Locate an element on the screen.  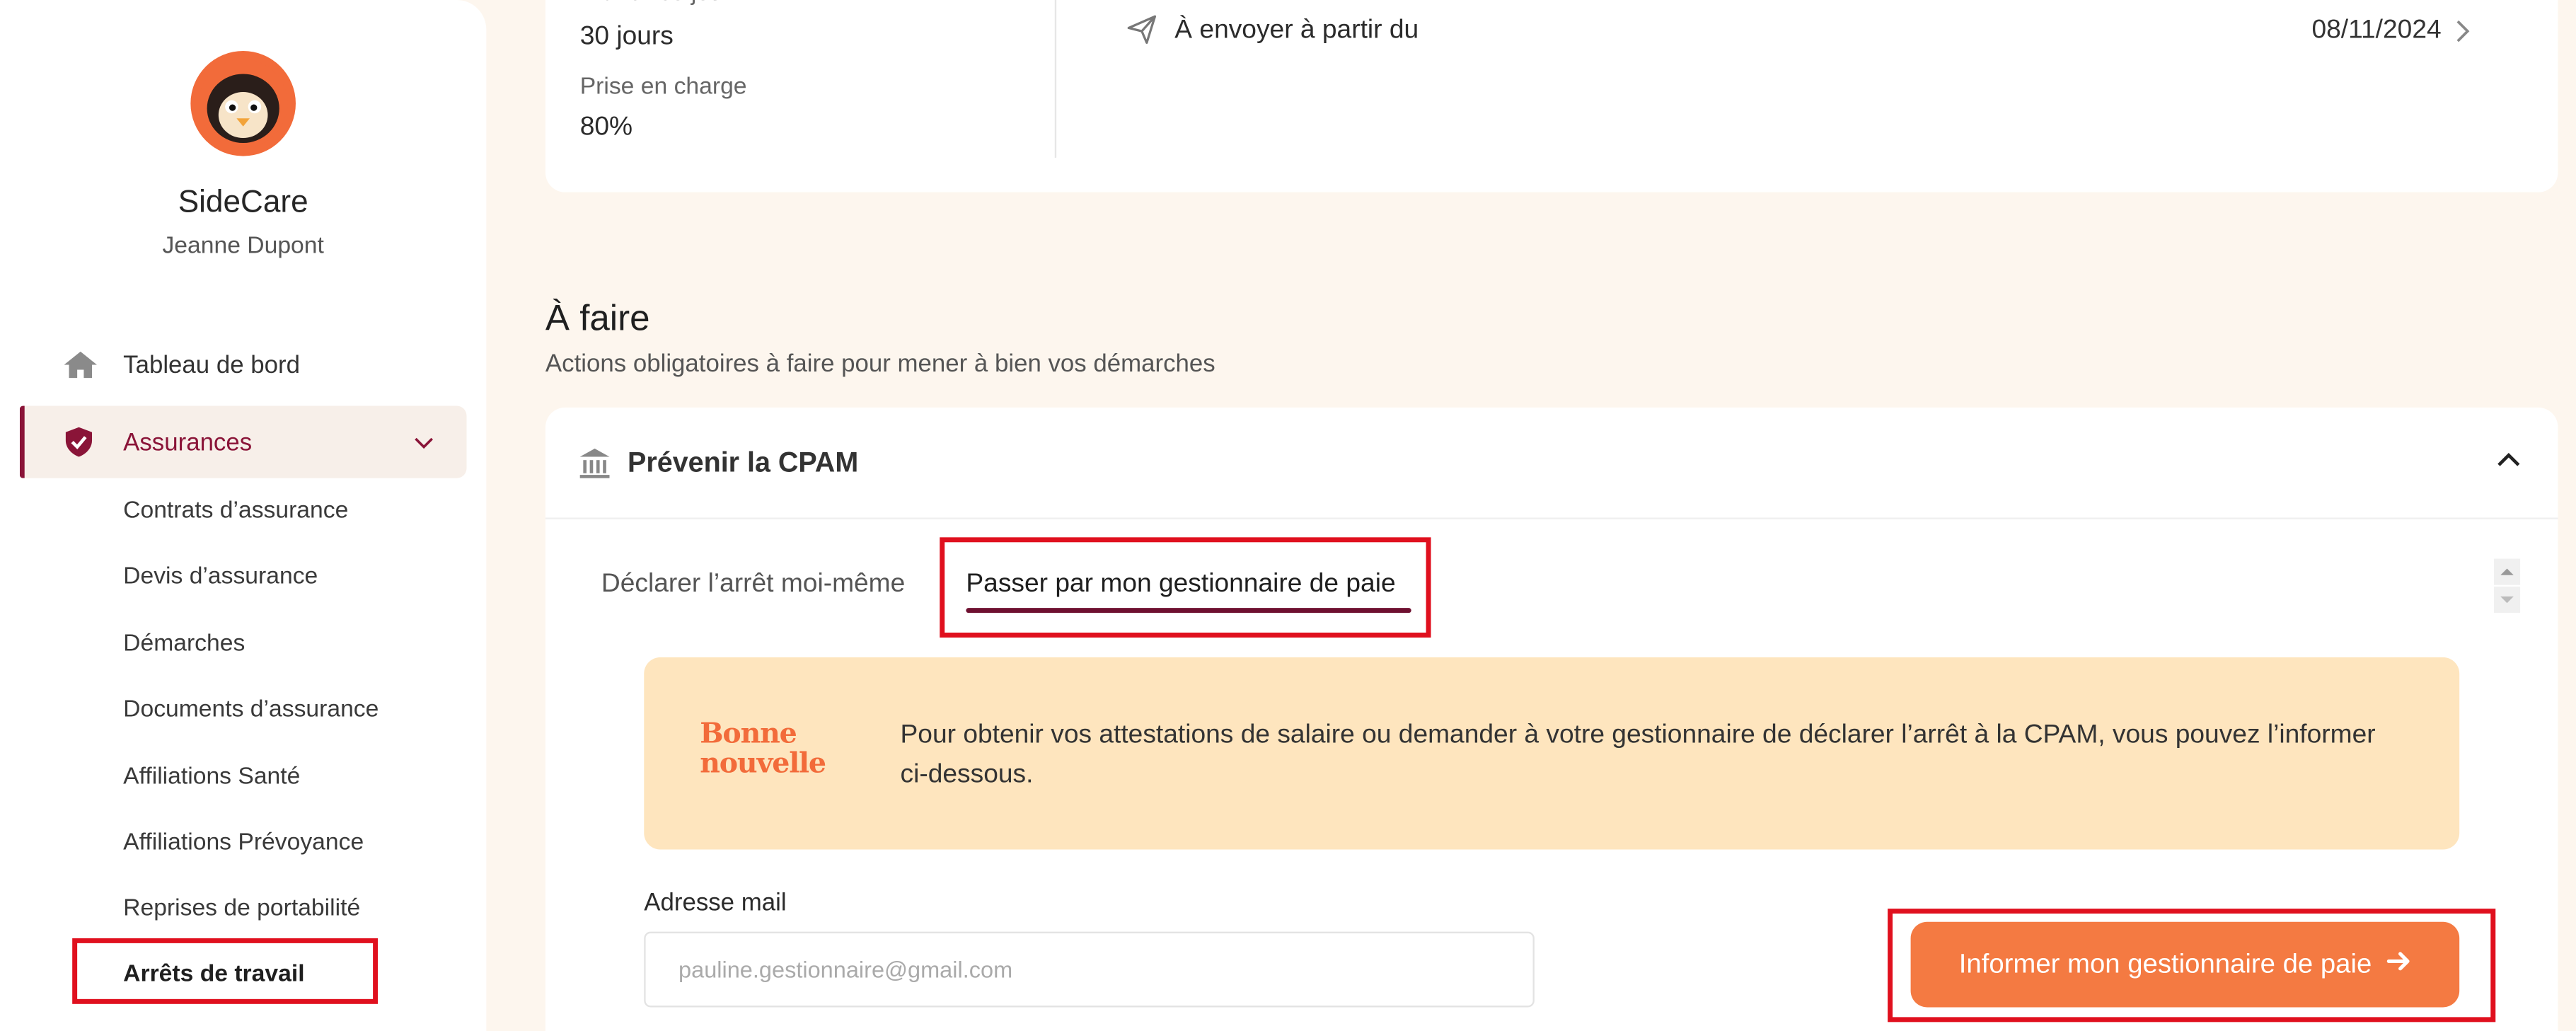
chevron-down-icon is located at coordinates (424, 442).